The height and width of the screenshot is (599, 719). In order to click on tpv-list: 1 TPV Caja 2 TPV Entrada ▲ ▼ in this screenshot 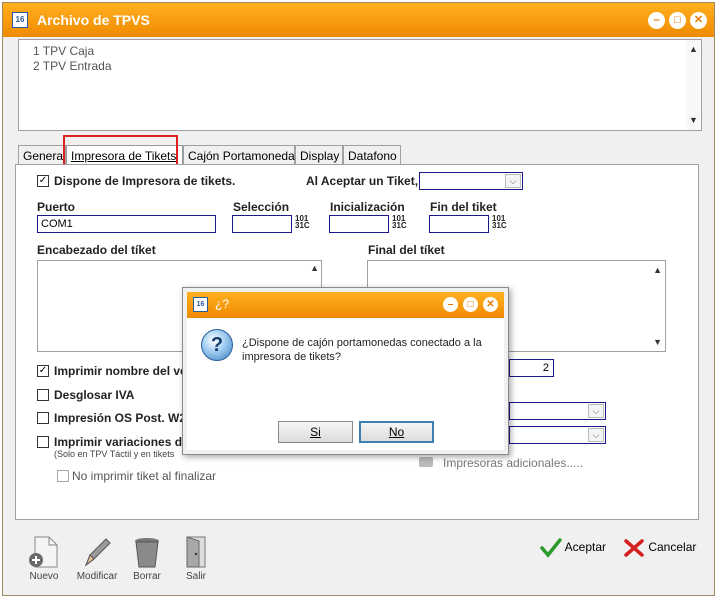, I will do `click(360, 85)`.